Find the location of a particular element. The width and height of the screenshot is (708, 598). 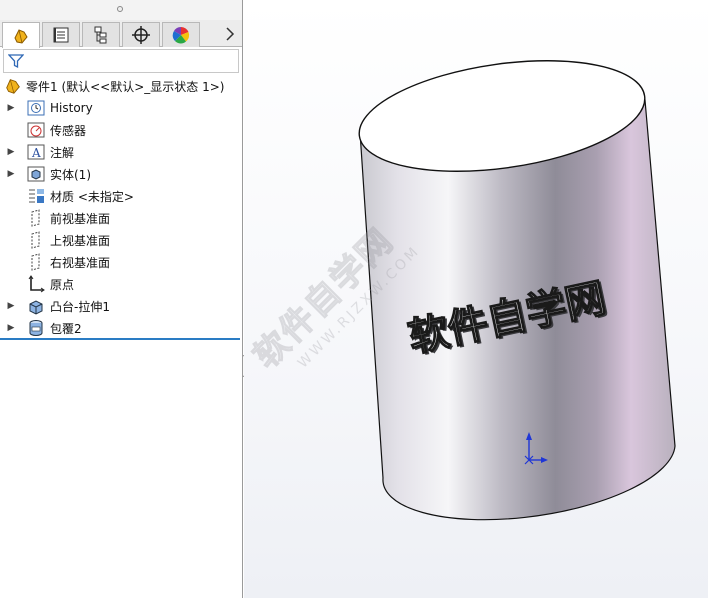

configuration-manager-icon is located at coordinates (100, 35).